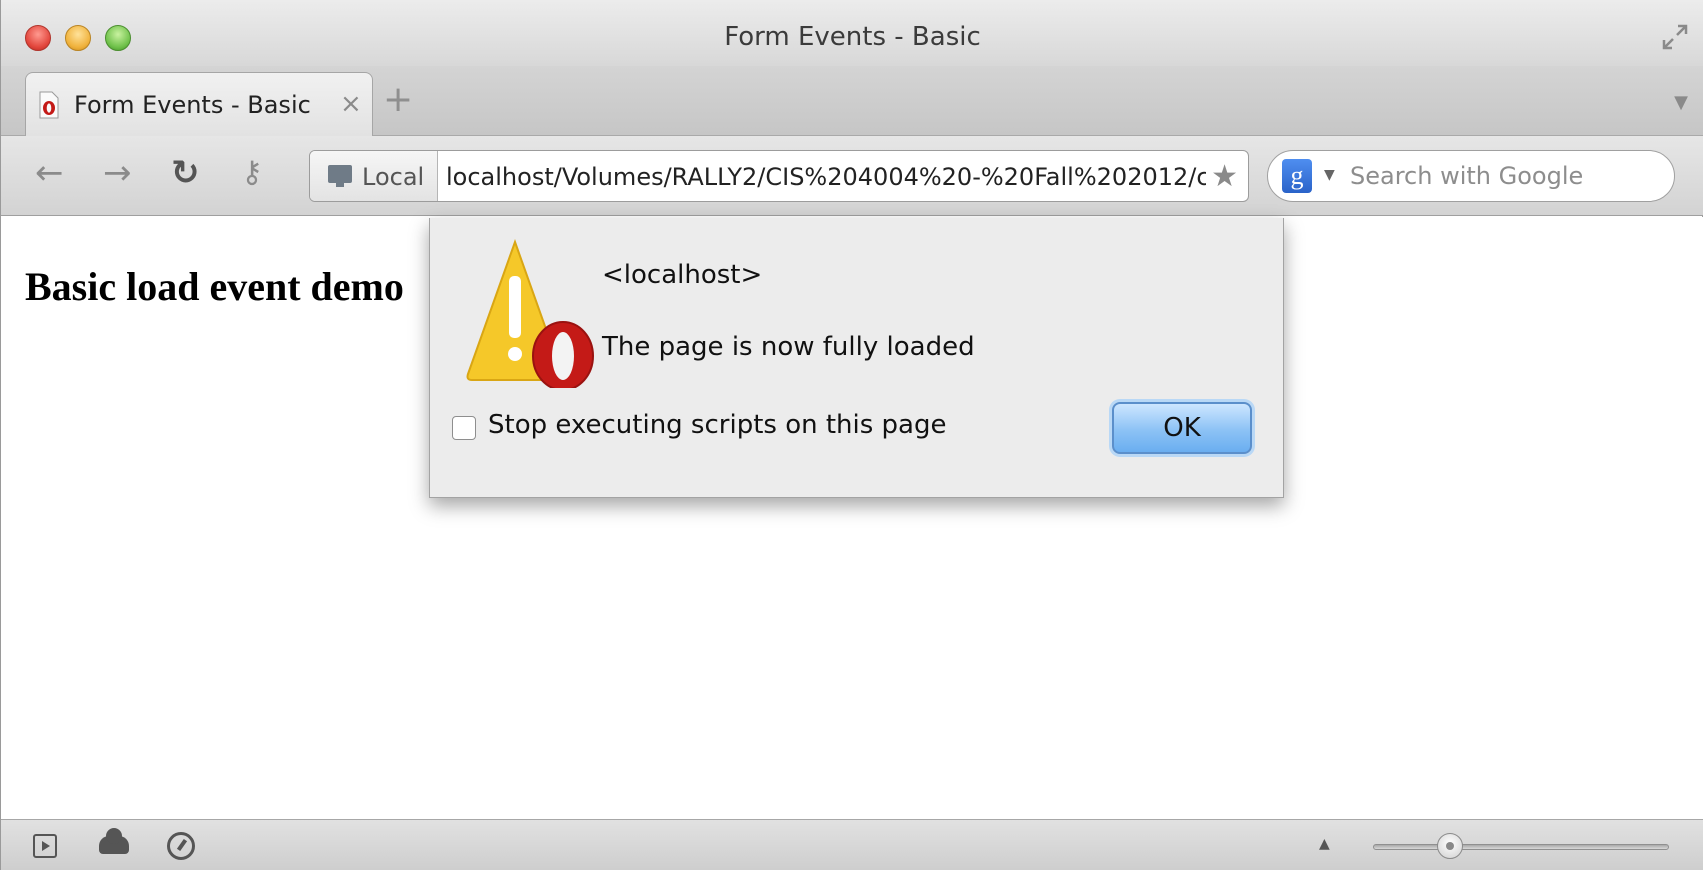 Image resolution: width=1703 pixels, height=870 pixels. Describe the element at coordinates (1324, 844) in the screenshot. I see `zoom-menu-up-icon: ▲` at that location.